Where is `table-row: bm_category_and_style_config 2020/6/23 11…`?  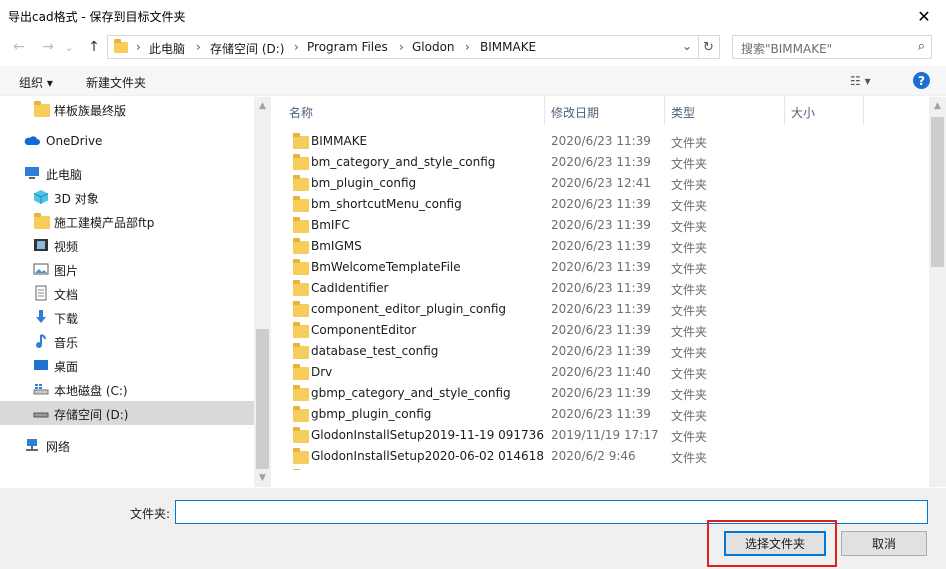
table-row: bm_category_and_style_config 2020/6/23 11… is located at coordinates (600, 162).